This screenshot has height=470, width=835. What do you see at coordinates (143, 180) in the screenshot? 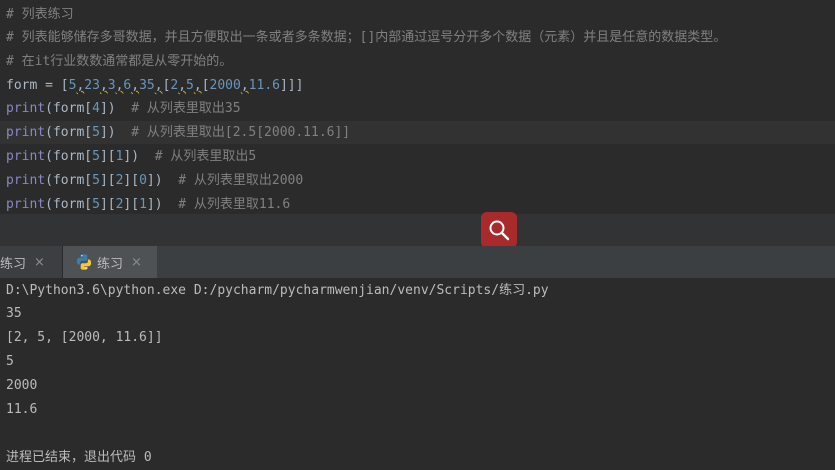
I see `code-token: 0` at bounding box center [143, 180].